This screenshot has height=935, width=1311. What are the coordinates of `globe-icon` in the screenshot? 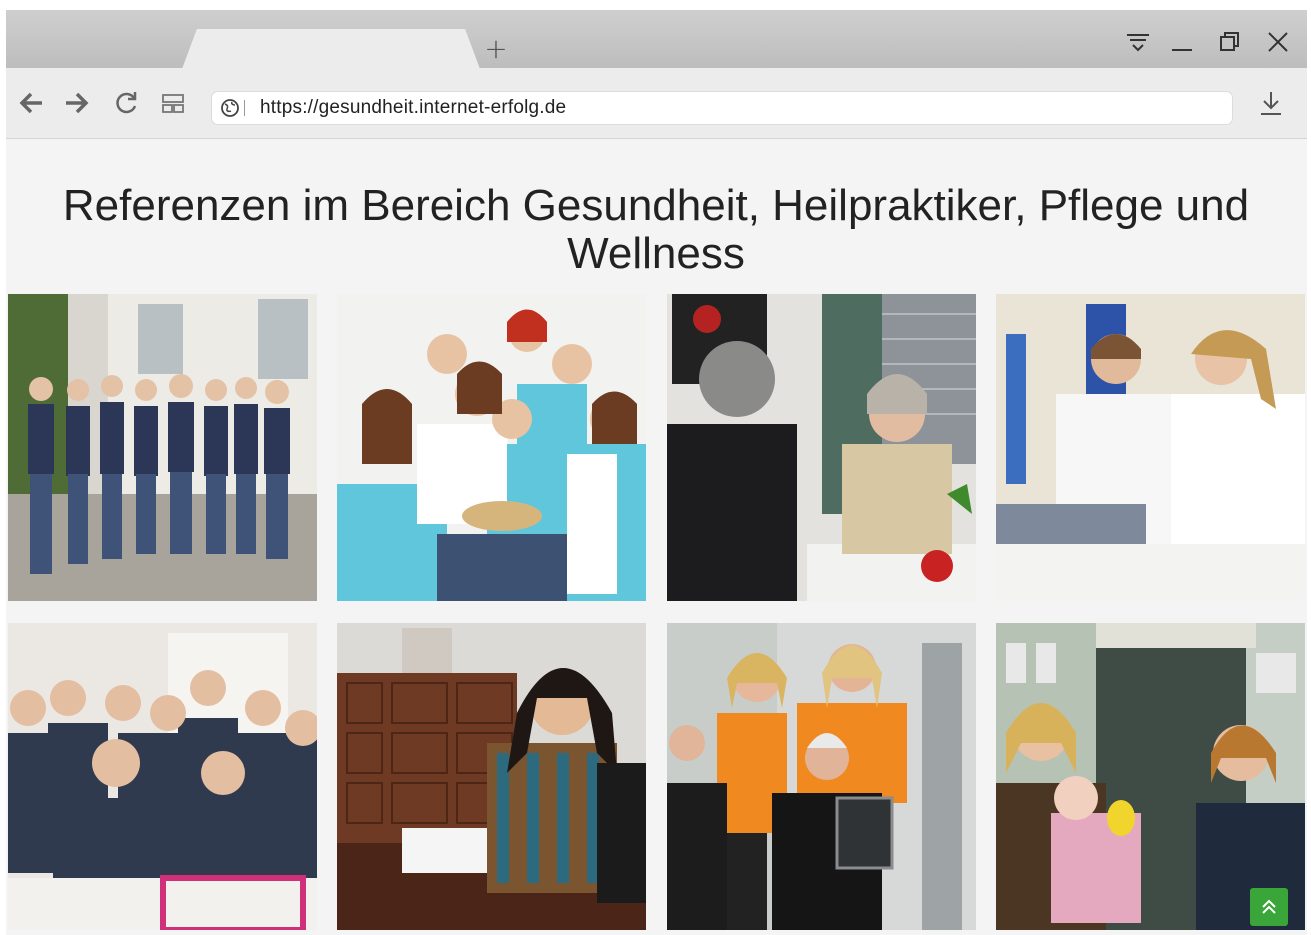 It's located at (230, 108).